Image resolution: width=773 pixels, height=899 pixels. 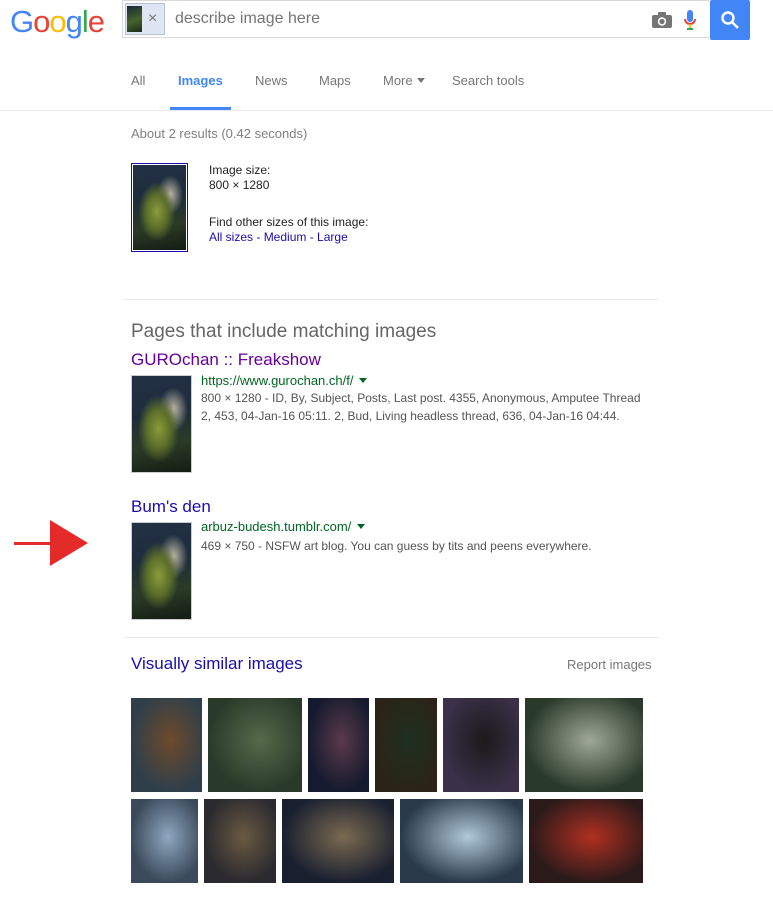 What do you see at coordinates (276, 526) in the screenshot?
I see `result-url-text: arbuz-budesh.tumblr.com/` at bounding box center [276, 526].